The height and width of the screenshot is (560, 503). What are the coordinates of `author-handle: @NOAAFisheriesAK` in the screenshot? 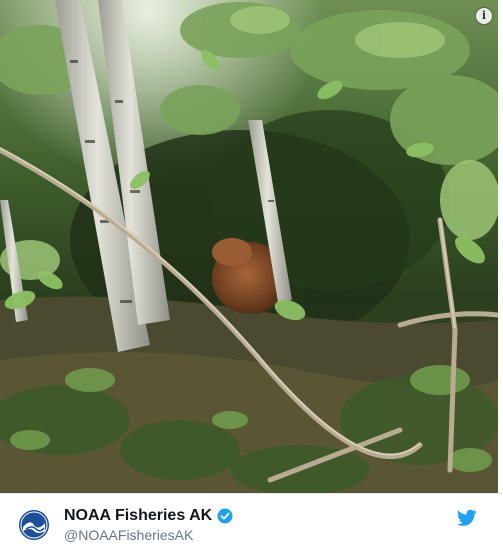 It's located at (148, 535).